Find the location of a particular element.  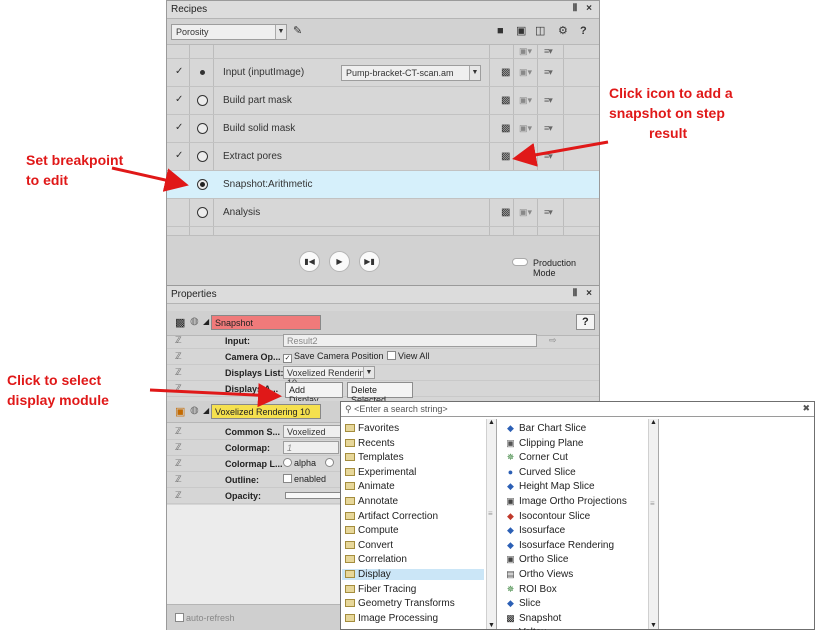

module-item: ◆ Isocontour Slice is located at coordinates (547, 516).